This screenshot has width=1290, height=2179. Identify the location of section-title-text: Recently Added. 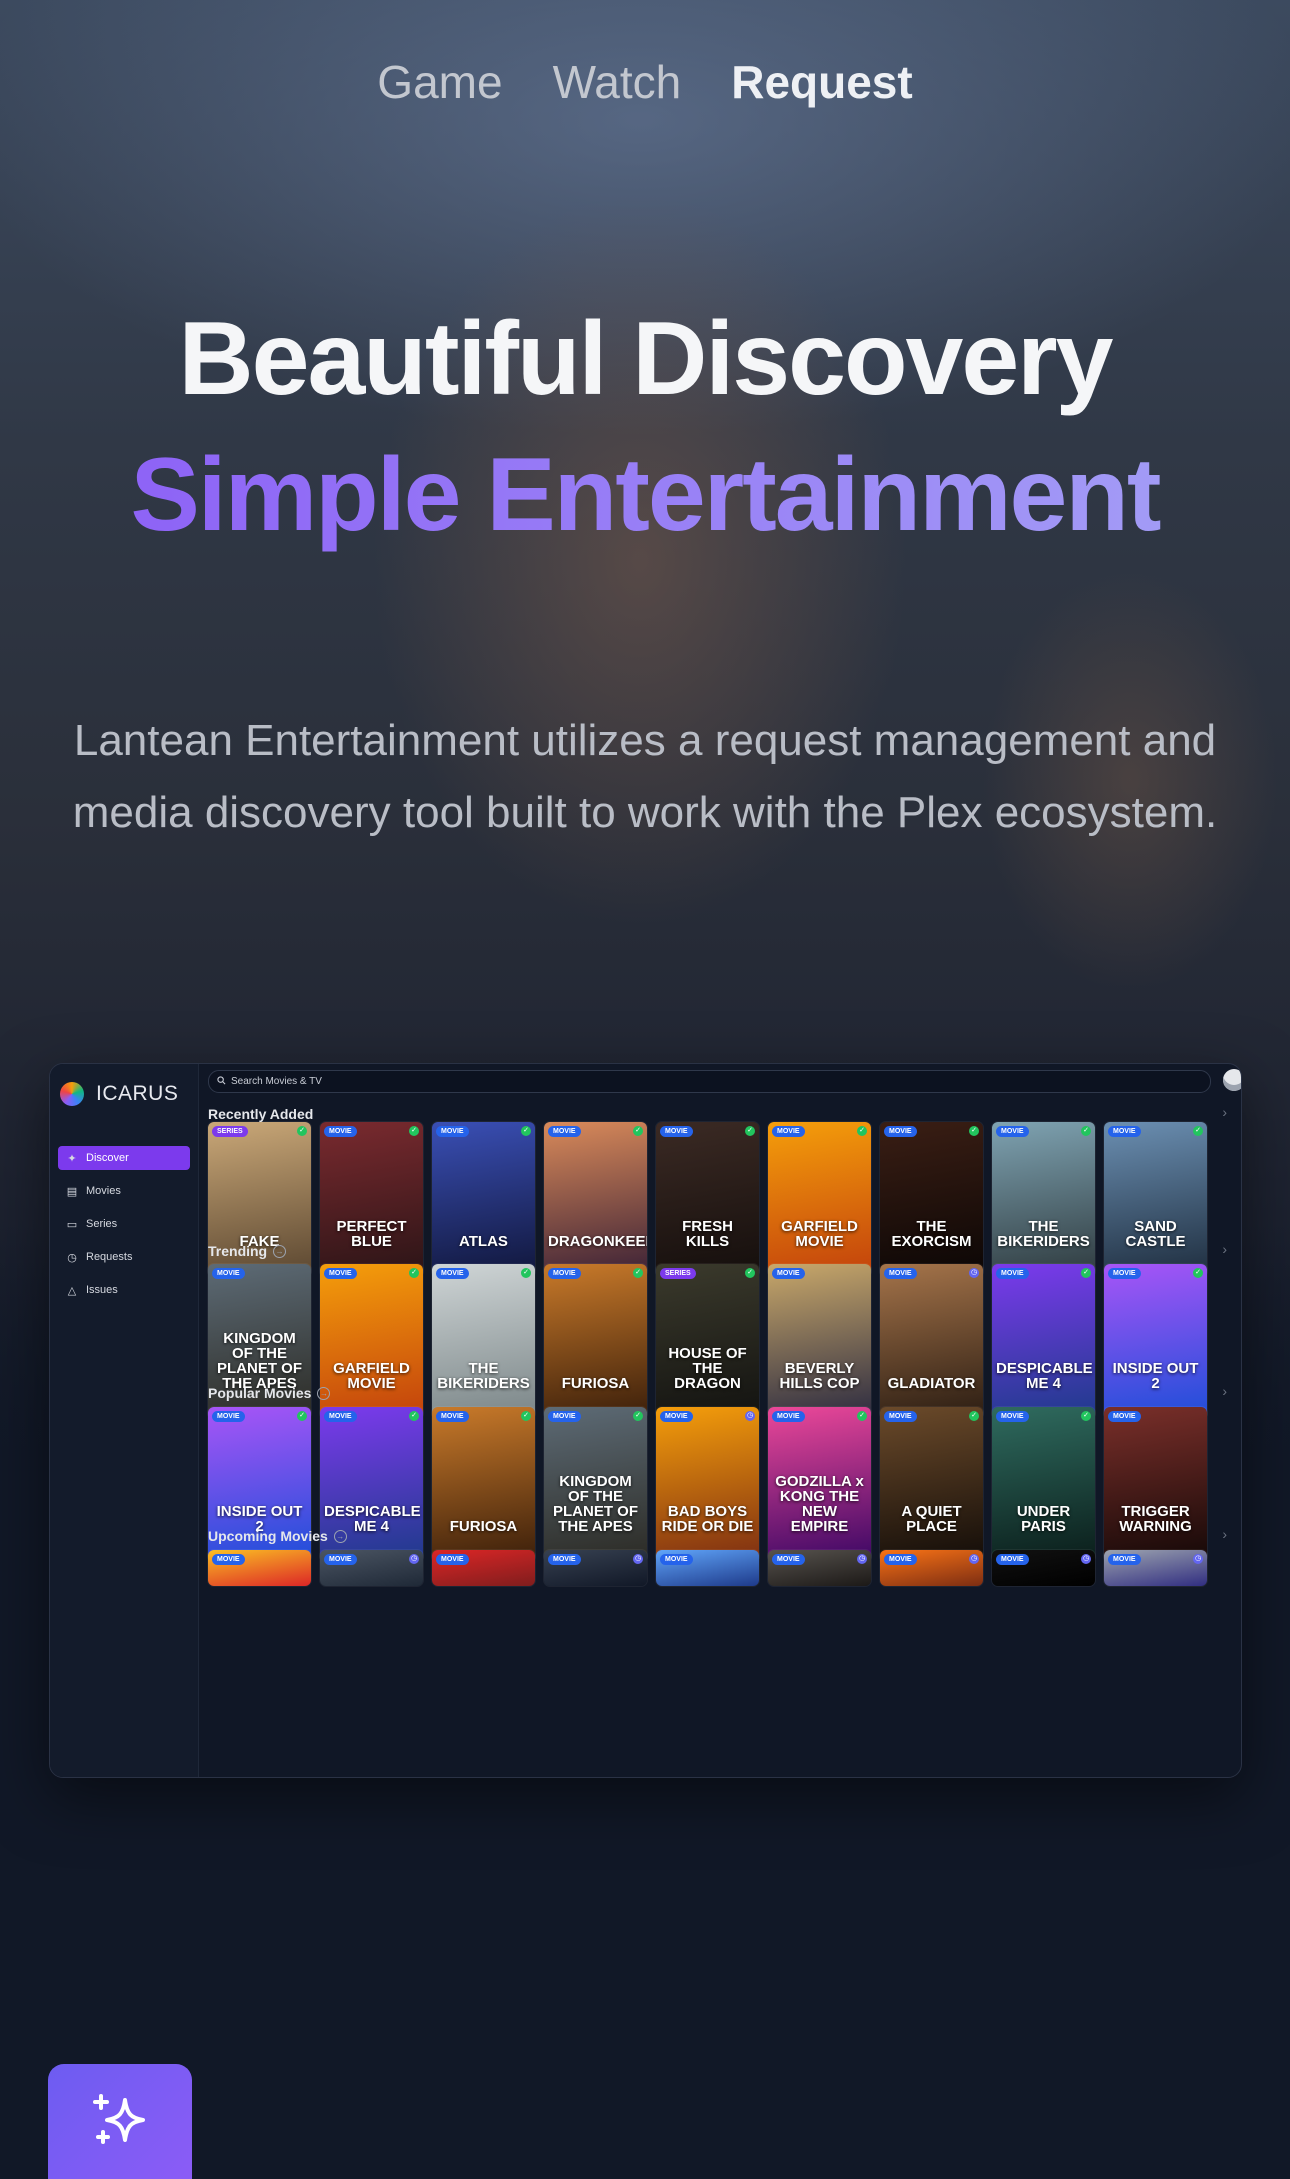
(261, 1114).